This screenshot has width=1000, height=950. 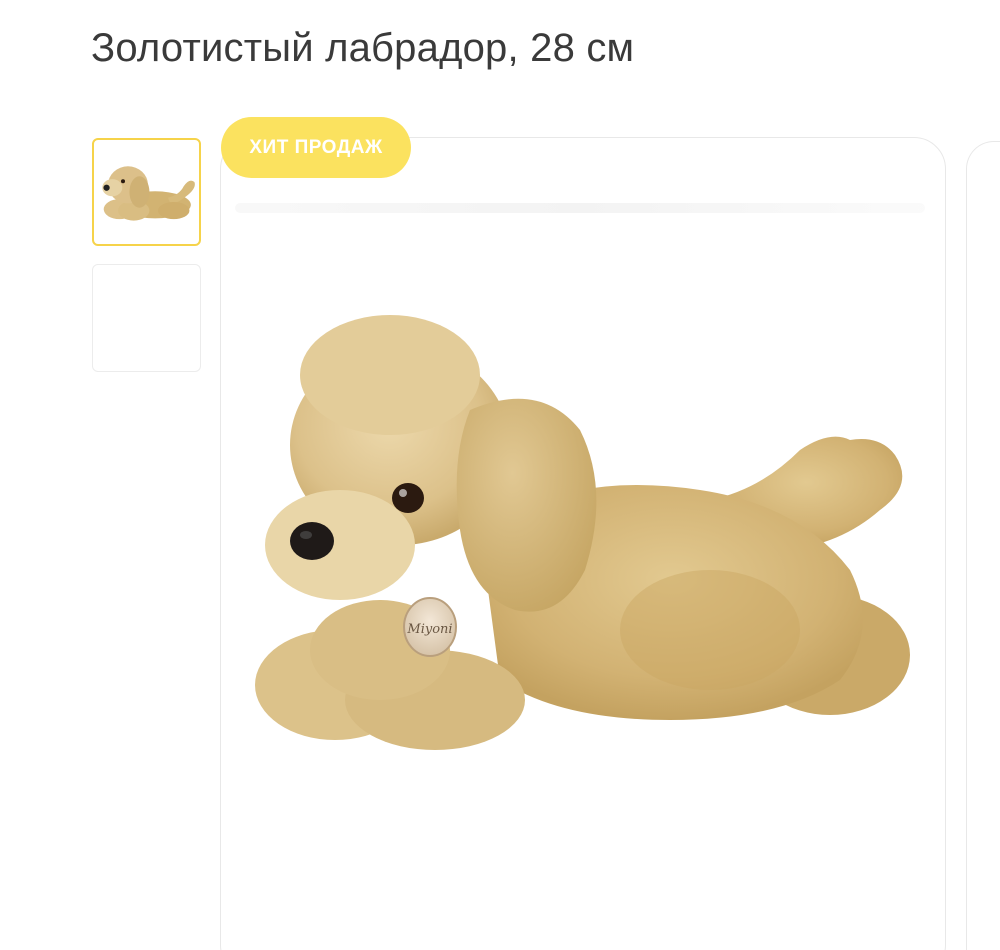 I want to click on plush-dog-thumbnail-image, so click(x=148, y=193).